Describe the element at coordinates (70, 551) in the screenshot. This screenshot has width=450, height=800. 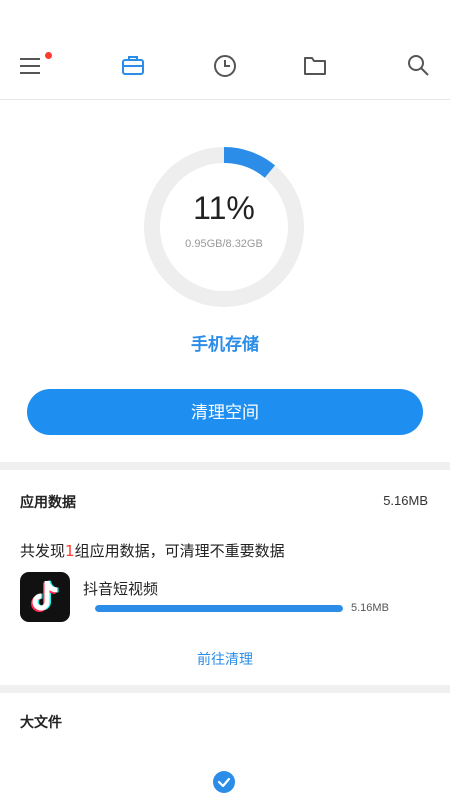
I see `found-count: 1` at that location.